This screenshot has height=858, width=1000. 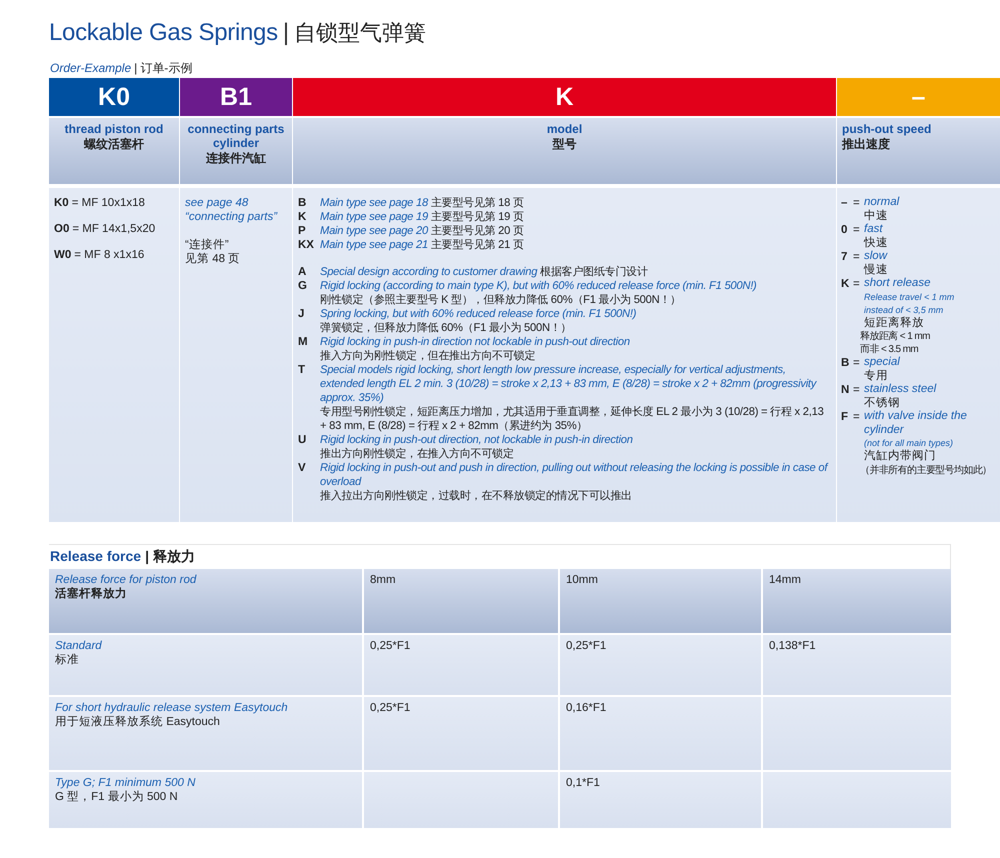 I want to click on speed-chinese: 快速, so click(x=876, y=243).